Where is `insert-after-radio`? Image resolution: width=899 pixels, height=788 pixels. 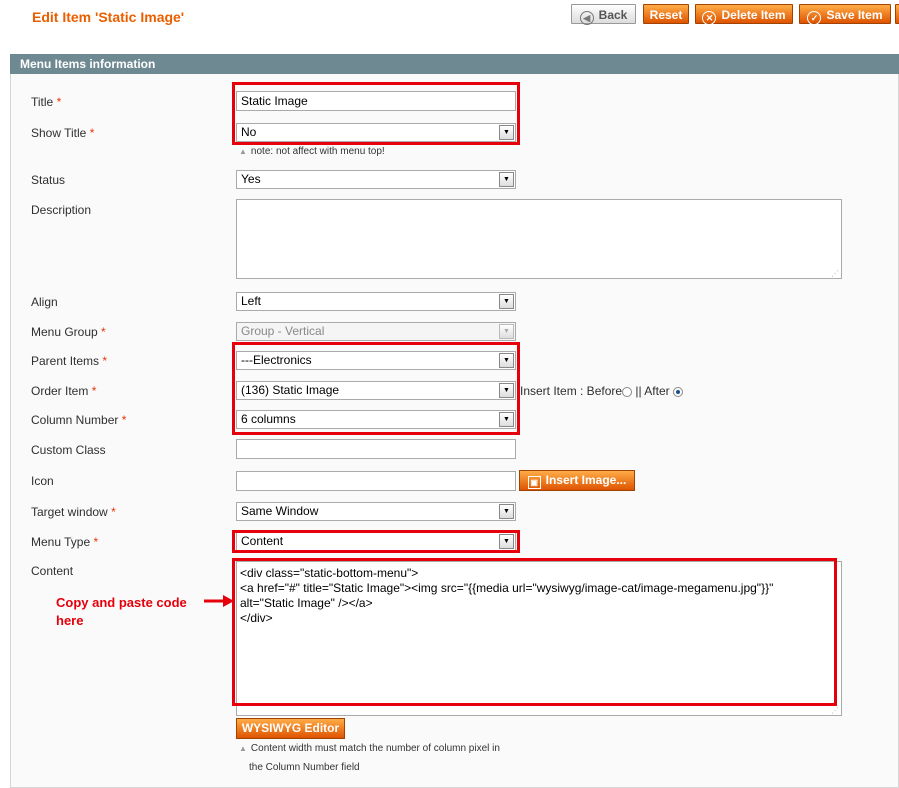
insert-after-radio is located at coordinates (677, 392).